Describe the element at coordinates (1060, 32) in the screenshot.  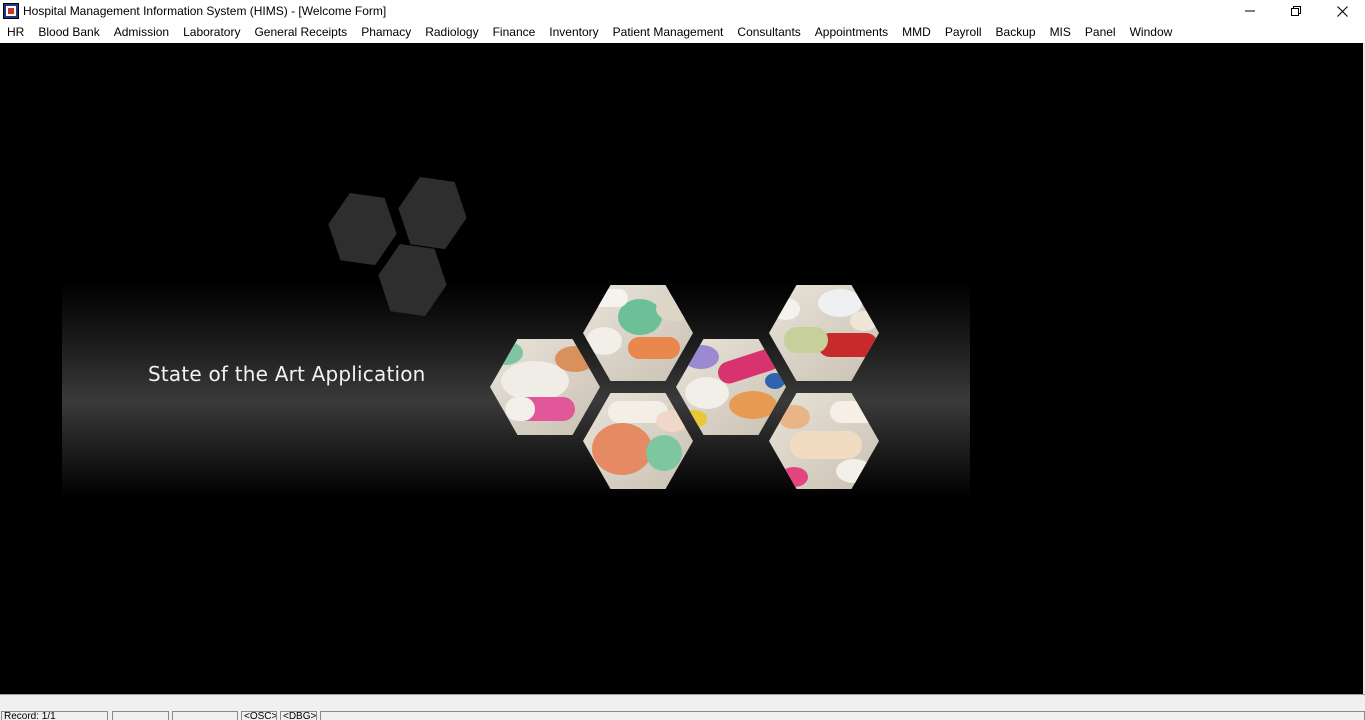
I see `menu-mis: MIS` at that location.